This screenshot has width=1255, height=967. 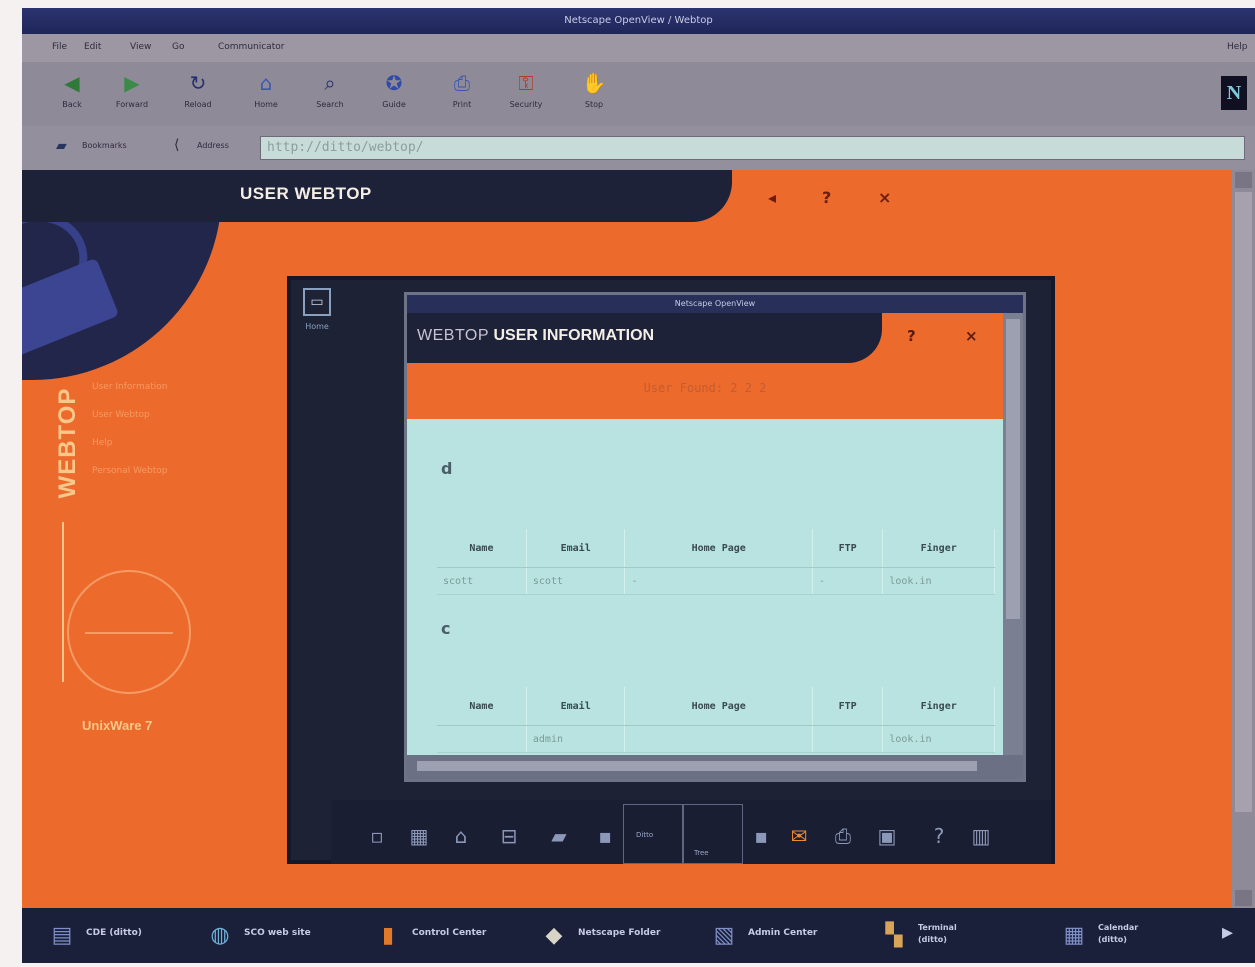 I want to click on window-icon: ▫, so click(x=377, y=836).